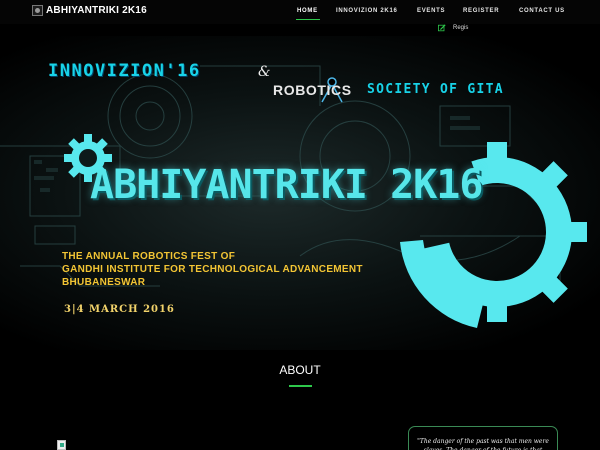  I want to click on register-dropdown-link: Regis, so click(453, 28).